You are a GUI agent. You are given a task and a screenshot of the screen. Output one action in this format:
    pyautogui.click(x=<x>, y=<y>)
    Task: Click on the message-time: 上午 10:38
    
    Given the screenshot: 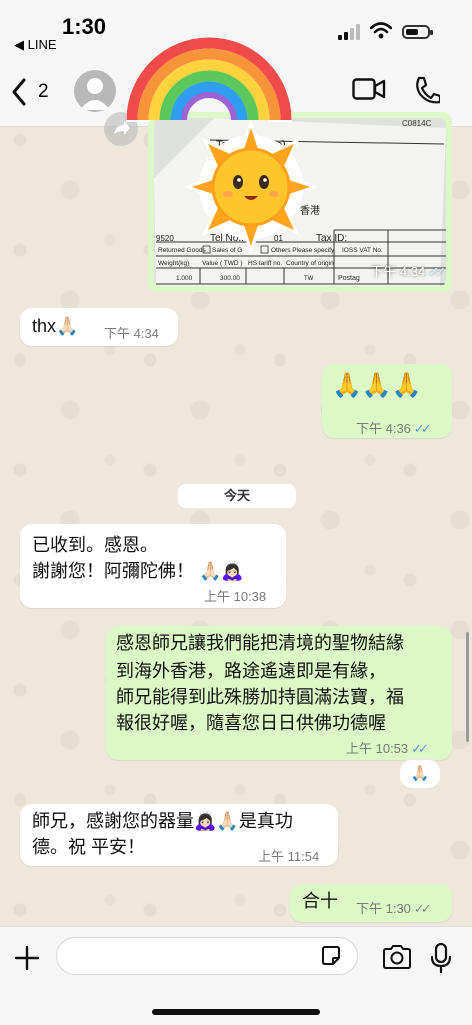 What is the action you would take?
    pyautogui.click(x=235, y=596)
    